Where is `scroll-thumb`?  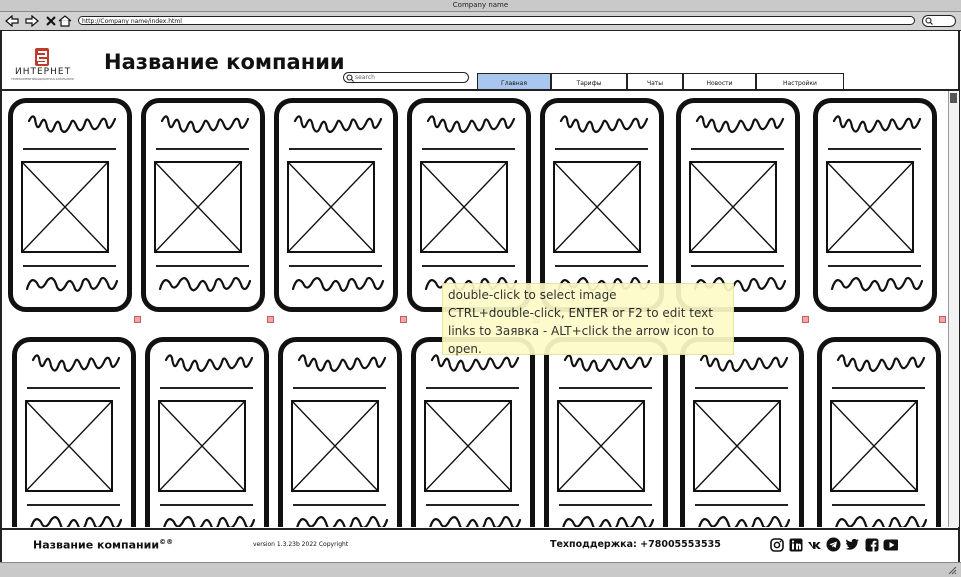
scroll-thumb is located at coordinates (953, 98).